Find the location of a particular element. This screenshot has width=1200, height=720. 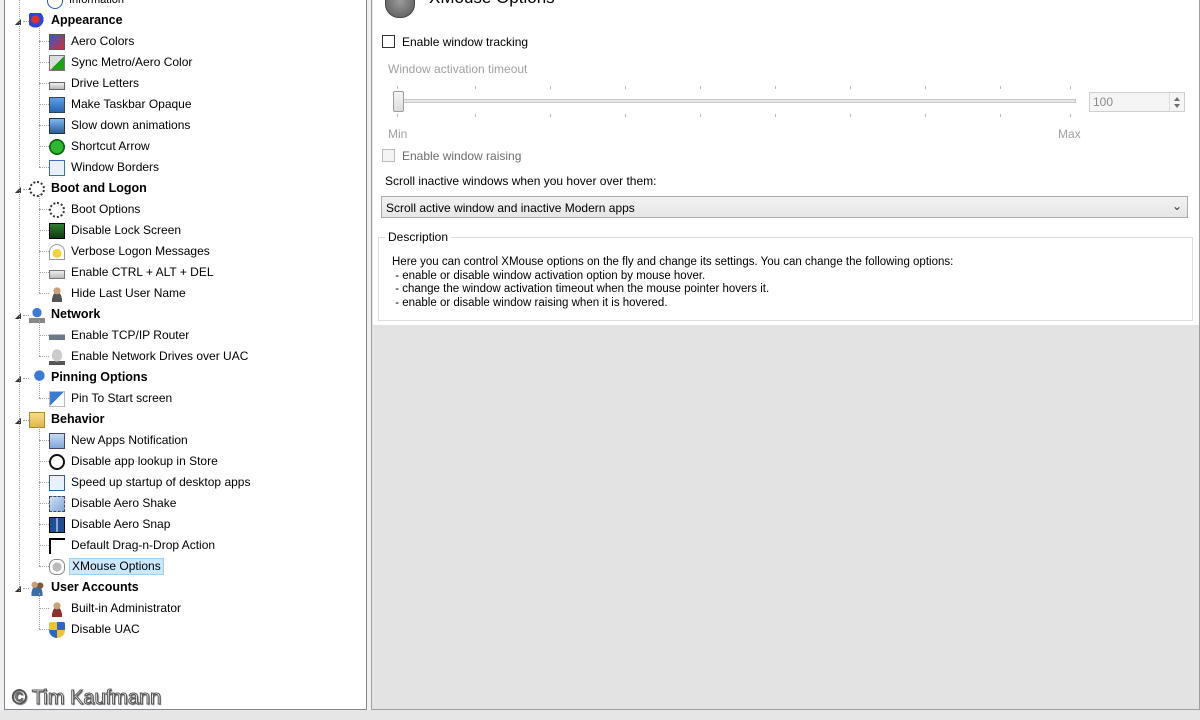

spin-down-icon is located at coordinates (1177, 106).